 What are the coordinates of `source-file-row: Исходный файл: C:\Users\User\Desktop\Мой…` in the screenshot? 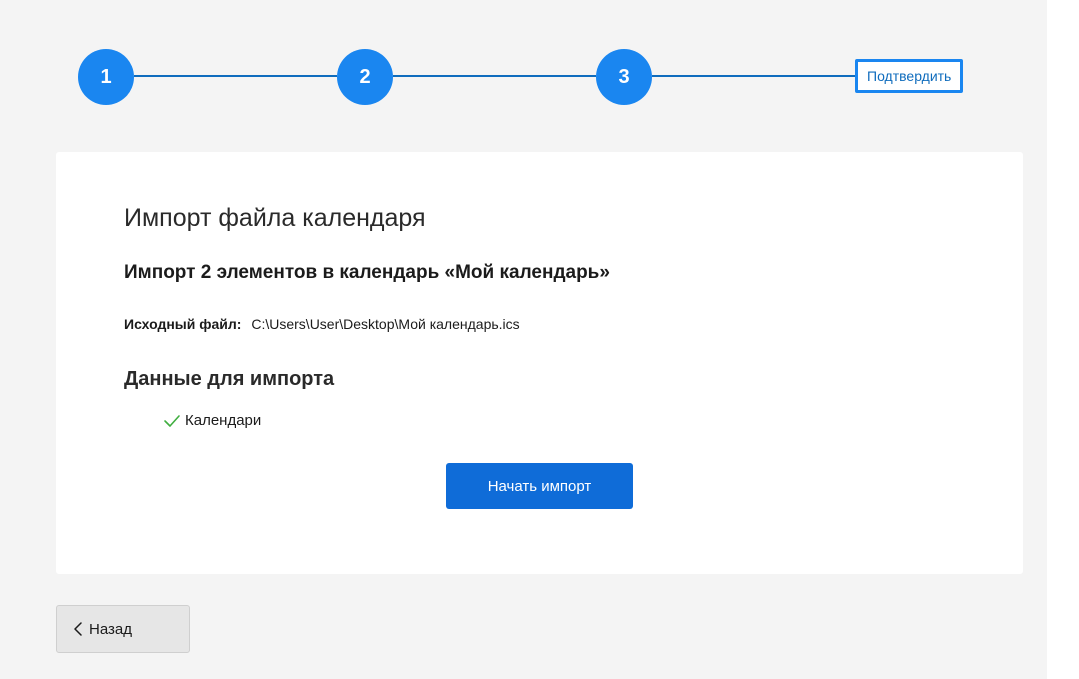 It's located at (322, 324).